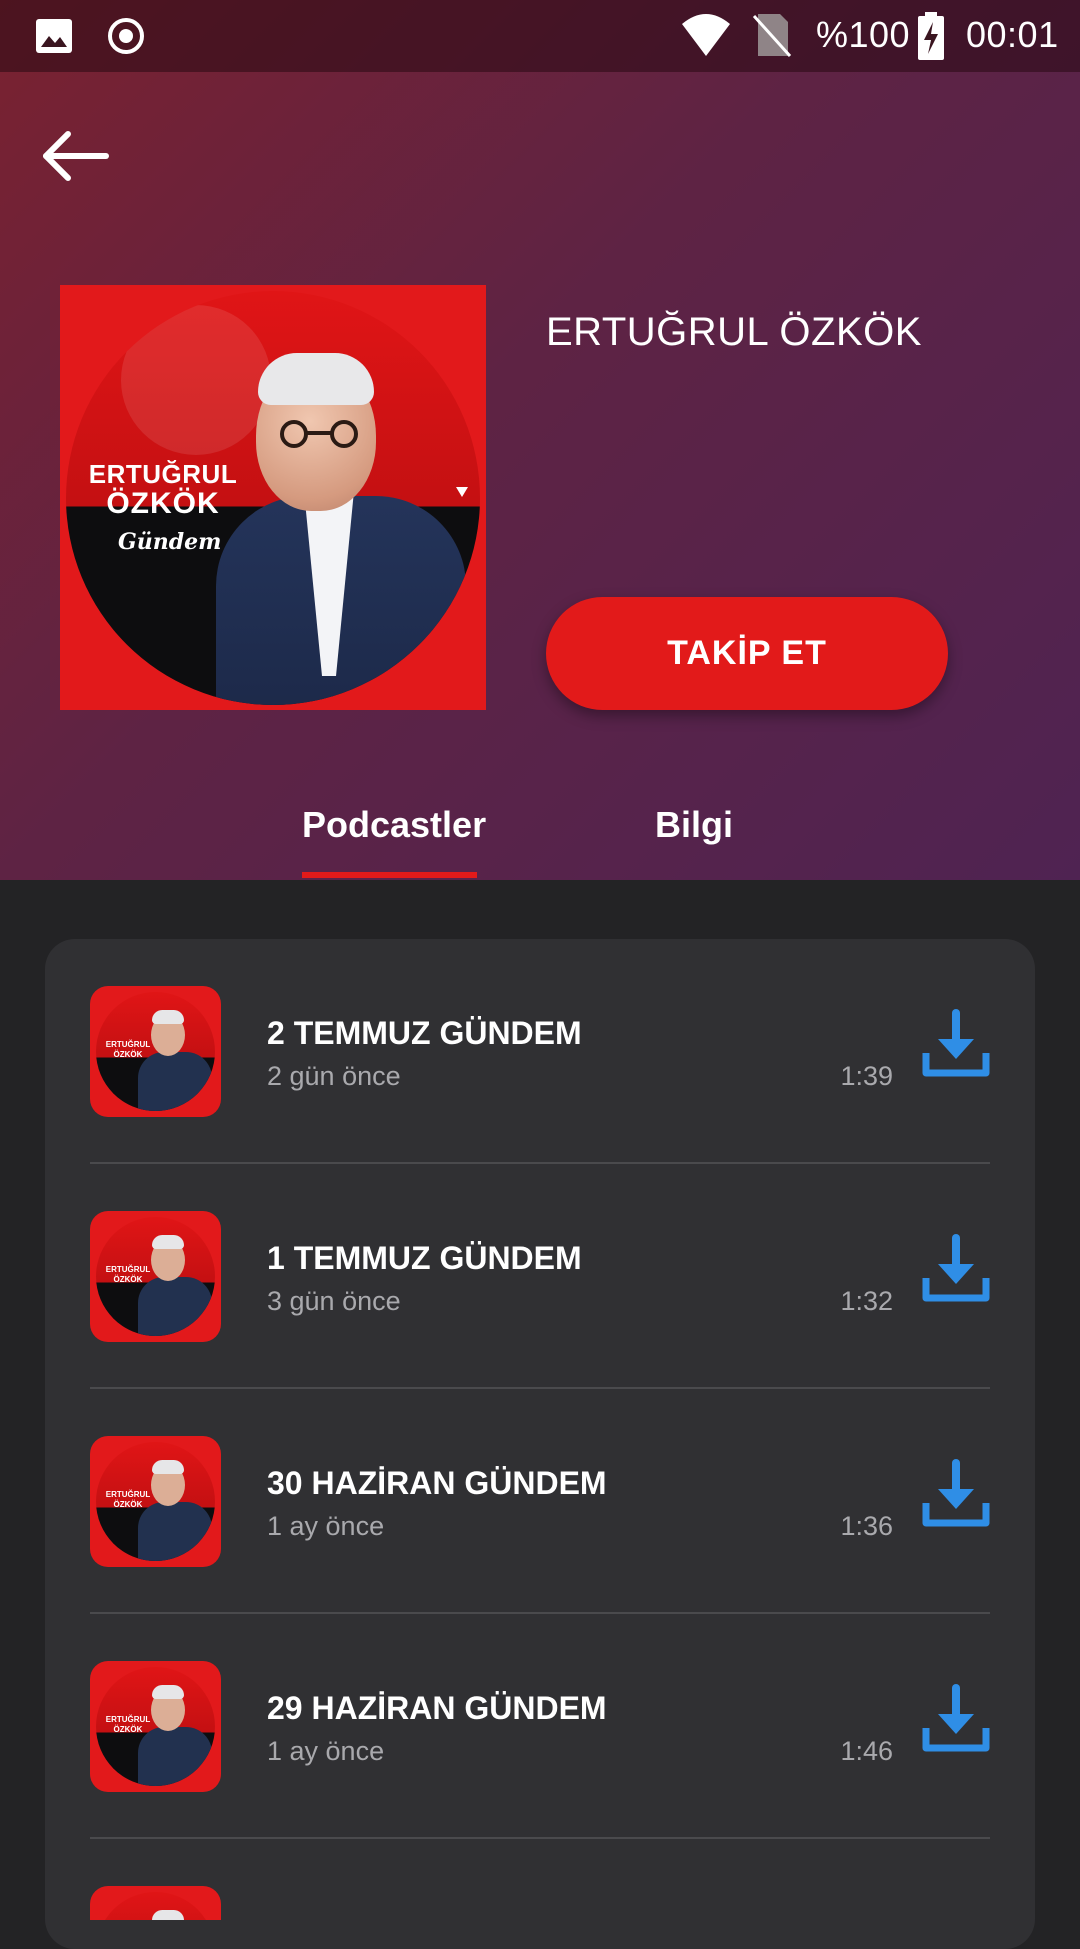  I want to click on episode-date: 2 gün önce, so click(334, 1076).